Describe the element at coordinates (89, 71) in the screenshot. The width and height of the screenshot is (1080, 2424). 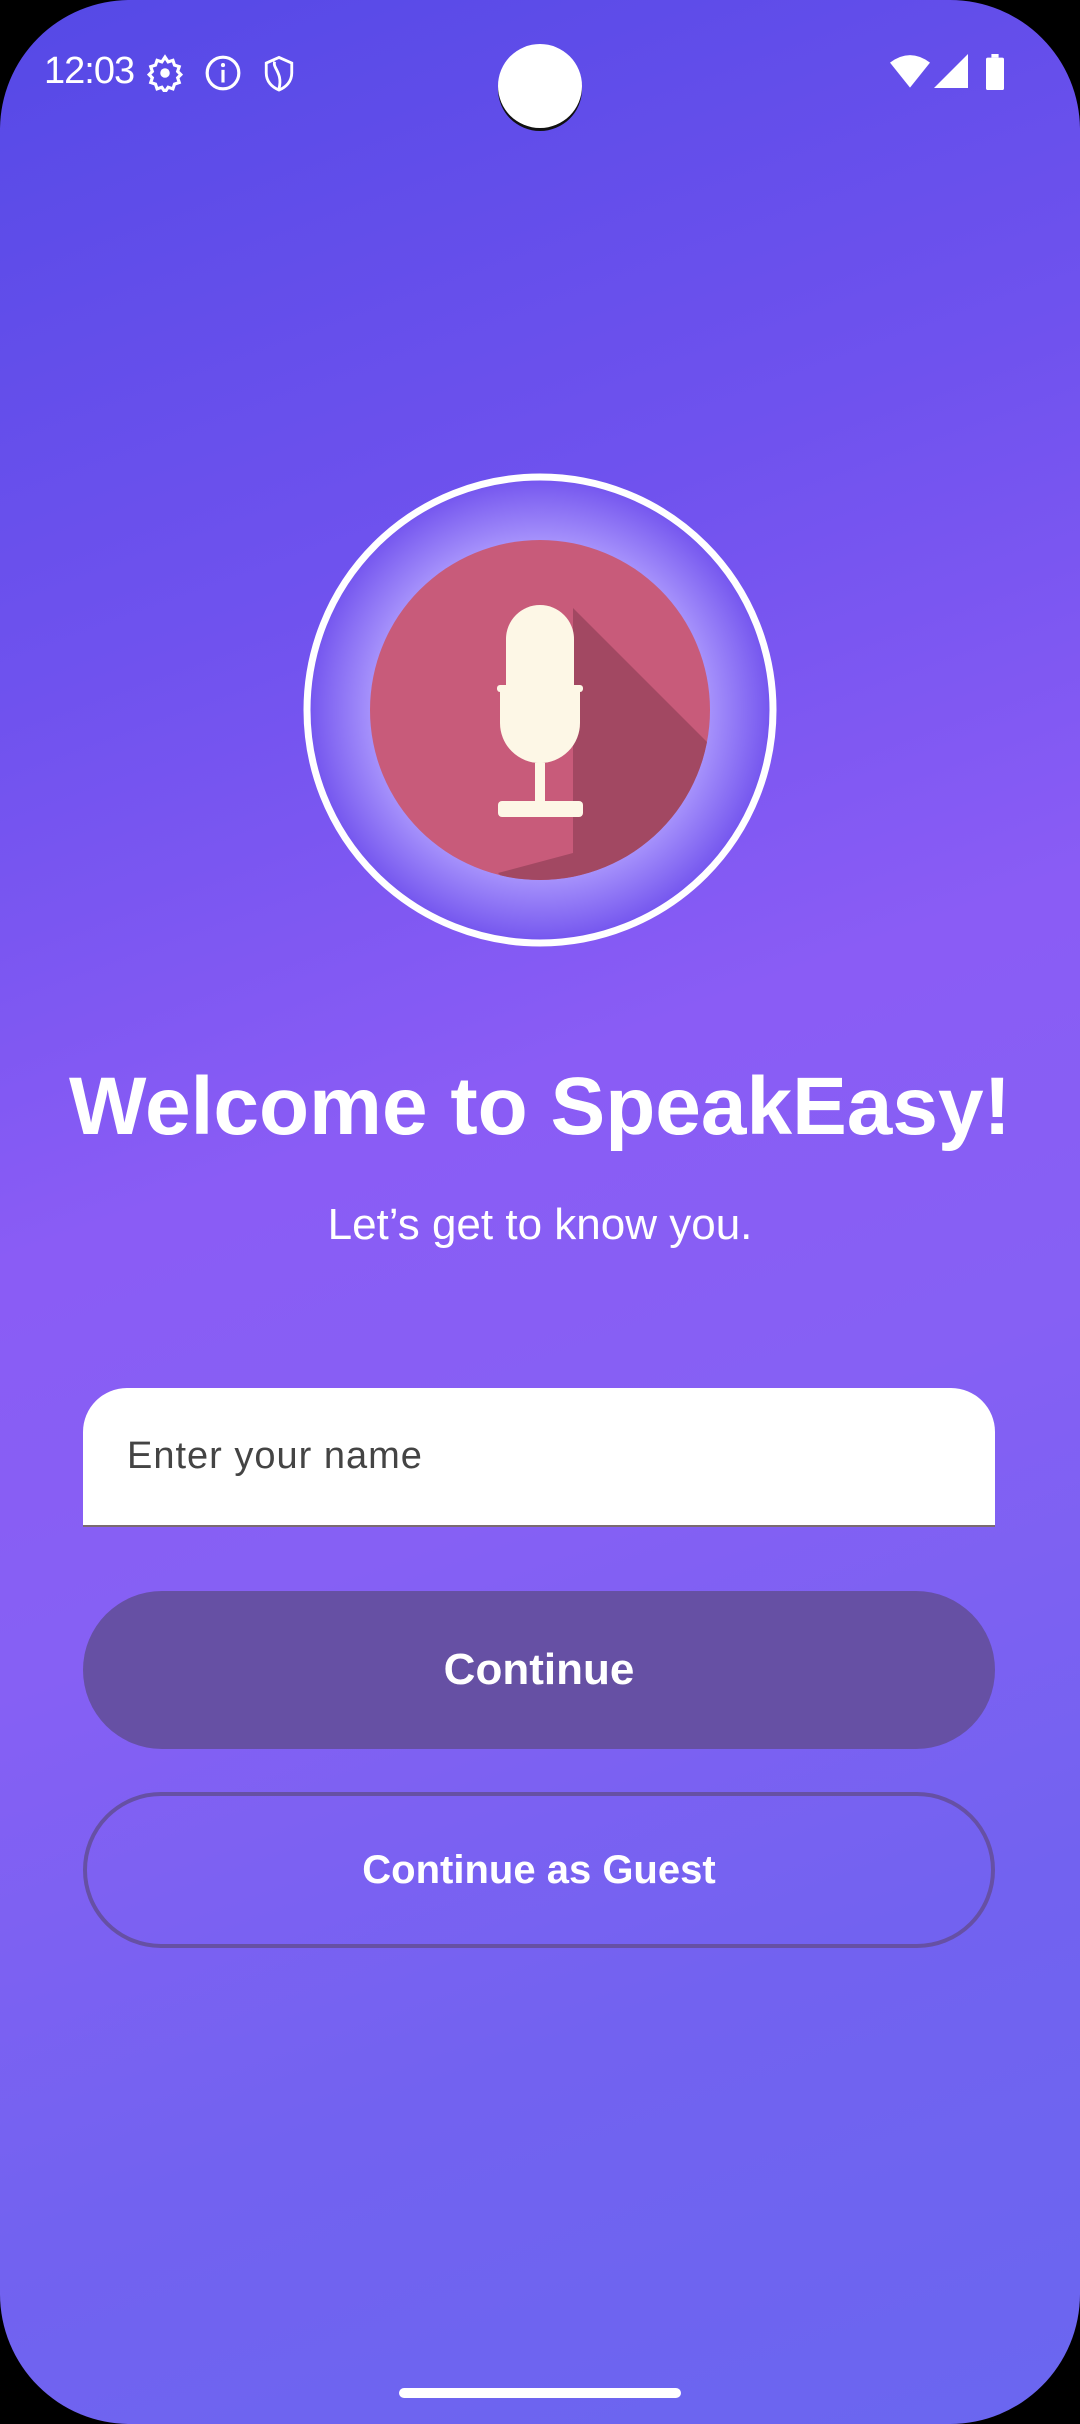
I see `clock: 12:03` at that location.